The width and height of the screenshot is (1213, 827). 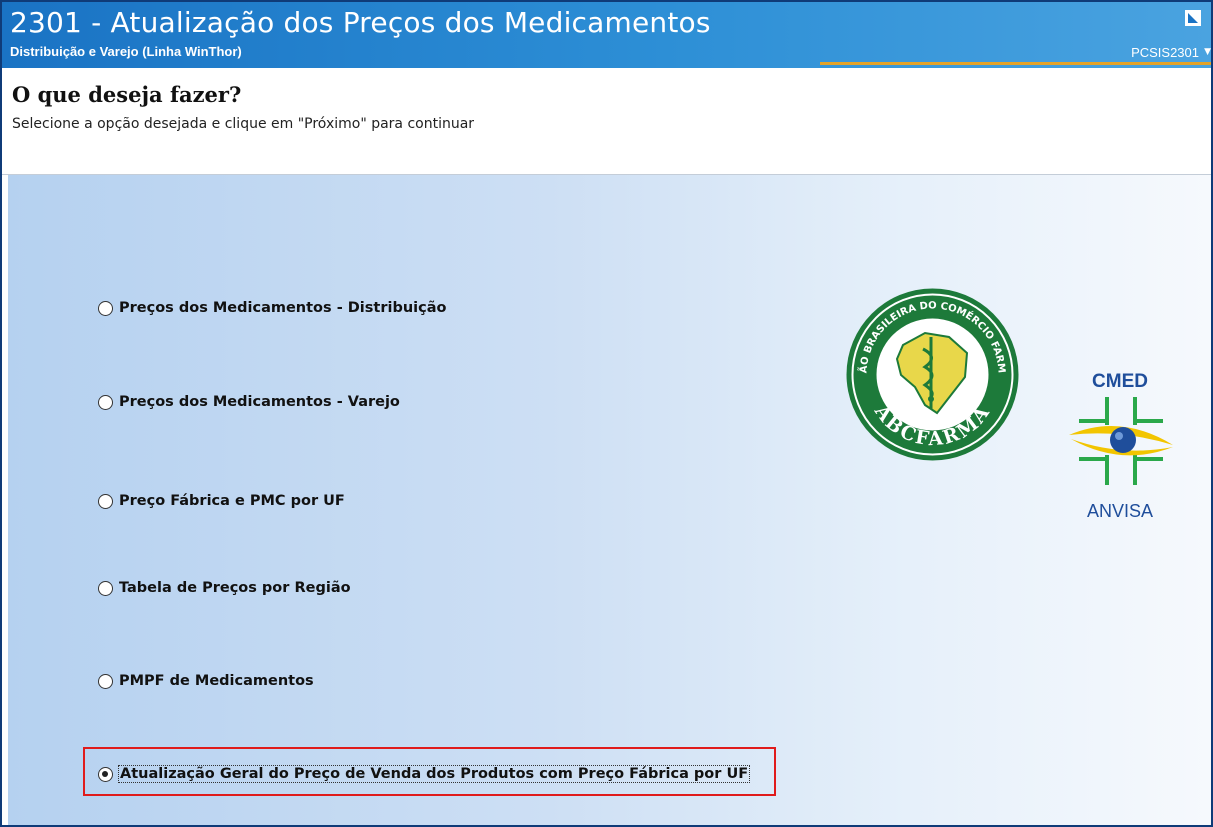 What do you see at coordinates (1123, 440) in the screenshot?
I see `cmed-eye-icon` at bounding box center [1123, 440].